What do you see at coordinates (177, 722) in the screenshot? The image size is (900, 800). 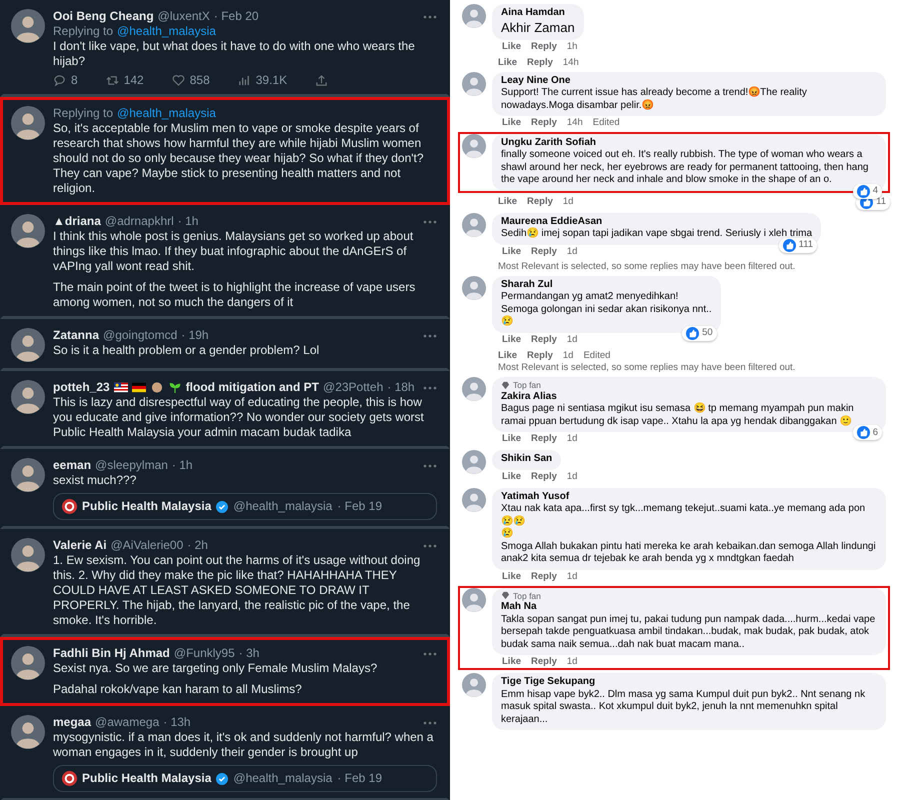 I see `tweet-time: · 13h` at bounding box center [177, 722].